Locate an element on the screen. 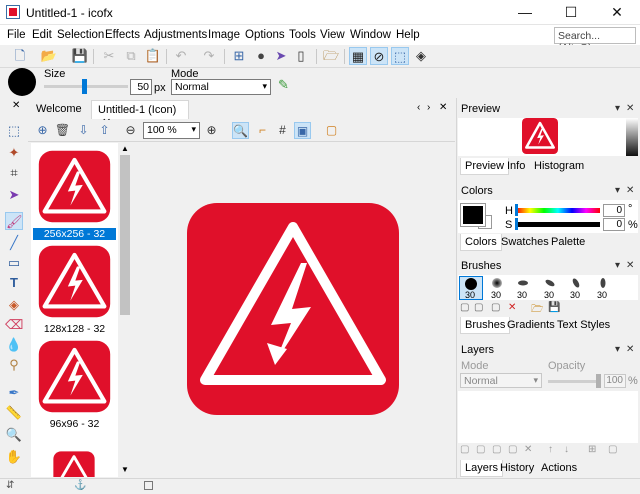  undo-icon: ↶ is located at coordinates (181, 56).